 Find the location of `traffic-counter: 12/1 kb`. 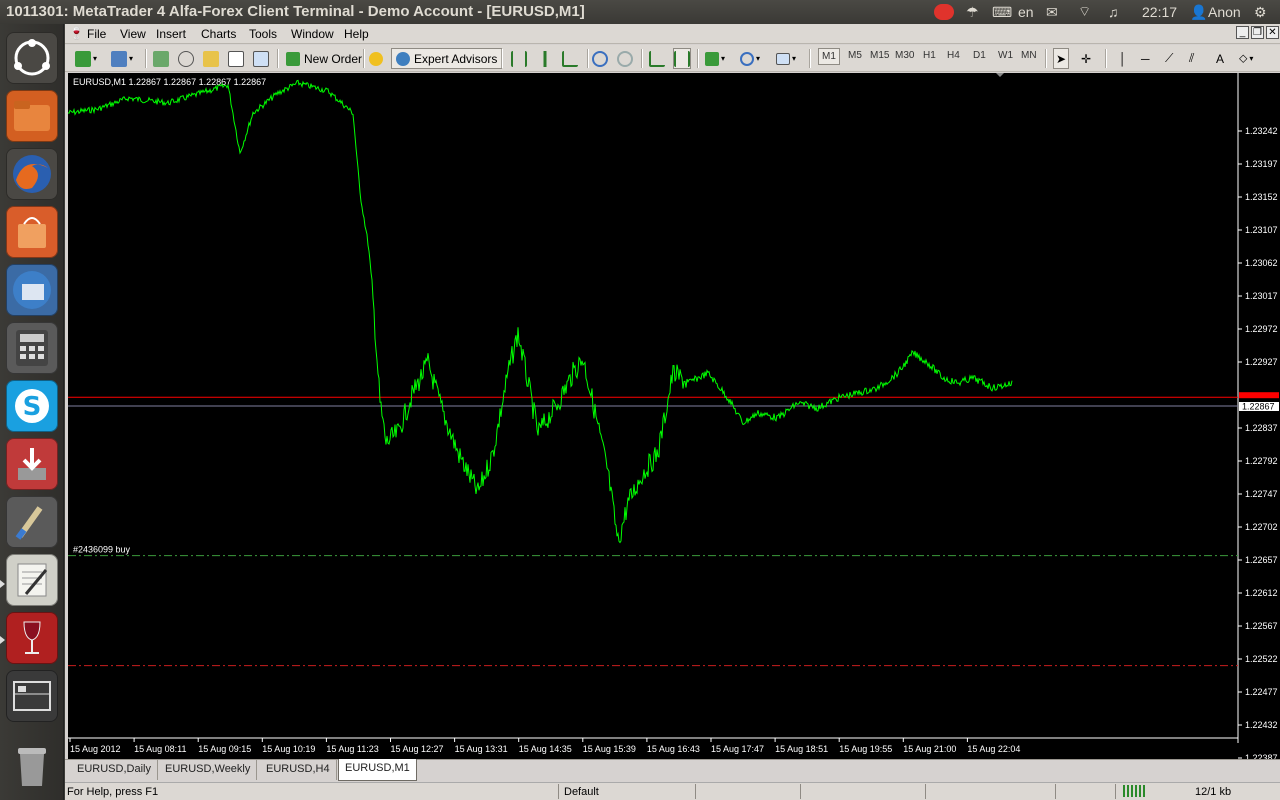

traffic-counter: 12/1 kb is located at coordinates (1213, 792).